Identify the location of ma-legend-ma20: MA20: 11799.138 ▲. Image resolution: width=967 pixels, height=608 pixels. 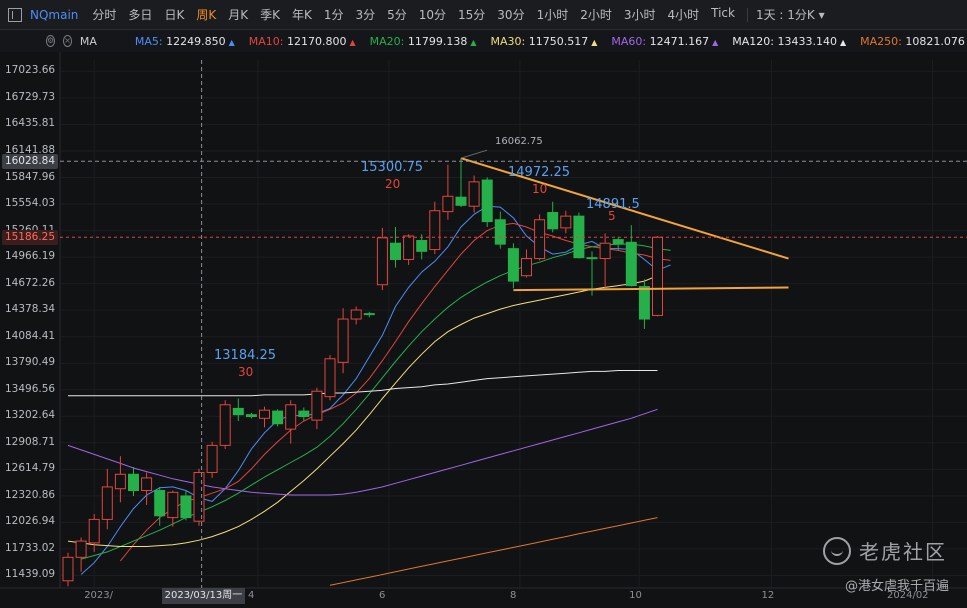
(423, 41).